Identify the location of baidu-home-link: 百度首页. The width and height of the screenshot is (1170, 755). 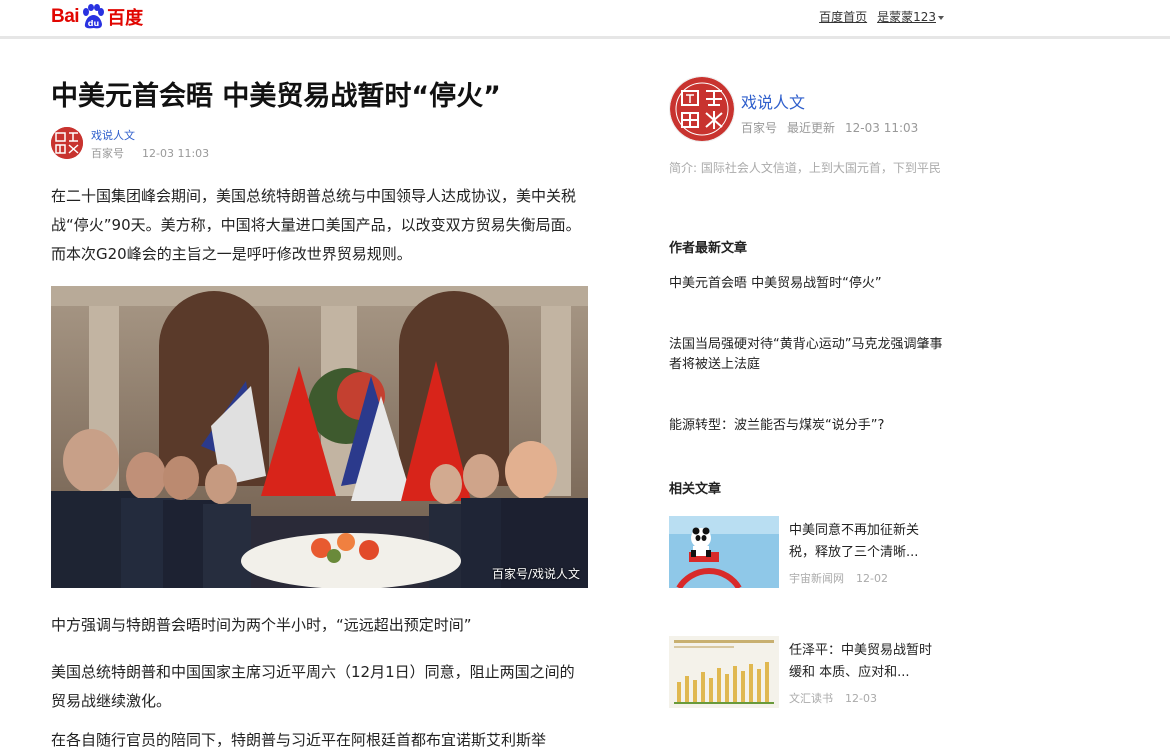
(843, 16).